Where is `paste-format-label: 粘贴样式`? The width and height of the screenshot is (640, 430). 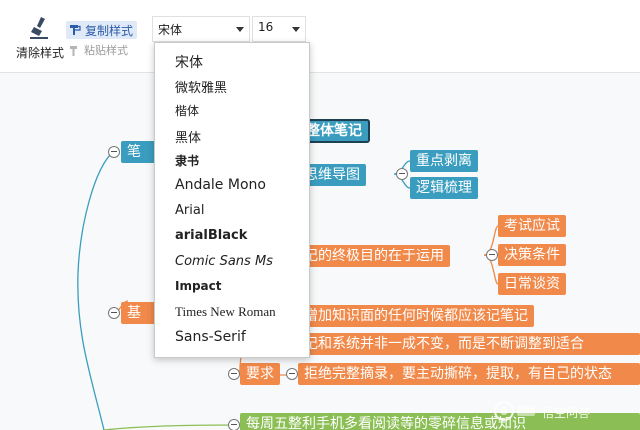
paste-format-label: 粘贴样式 is located at coordinates (106, 50).